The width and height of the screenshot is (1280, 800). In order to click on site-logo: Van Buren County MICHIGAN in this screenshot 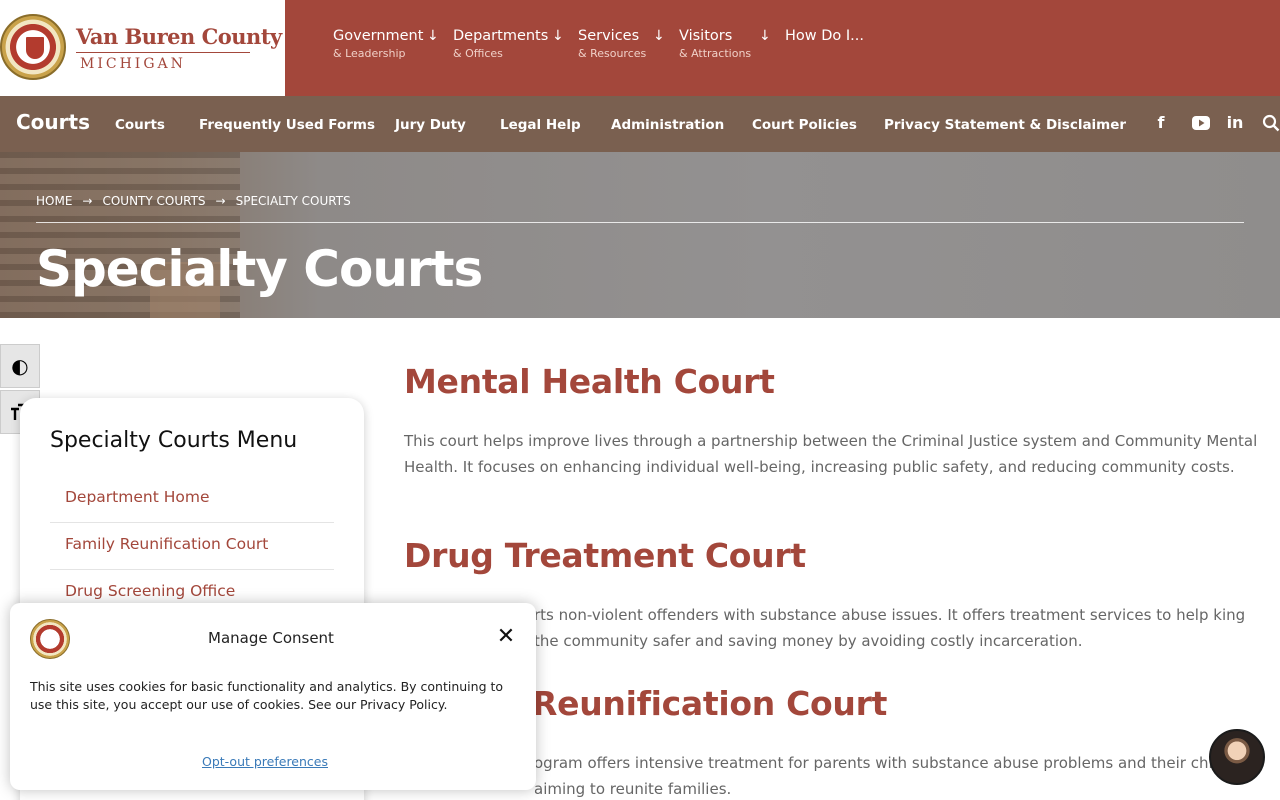, I will do `click(142, 48)`.